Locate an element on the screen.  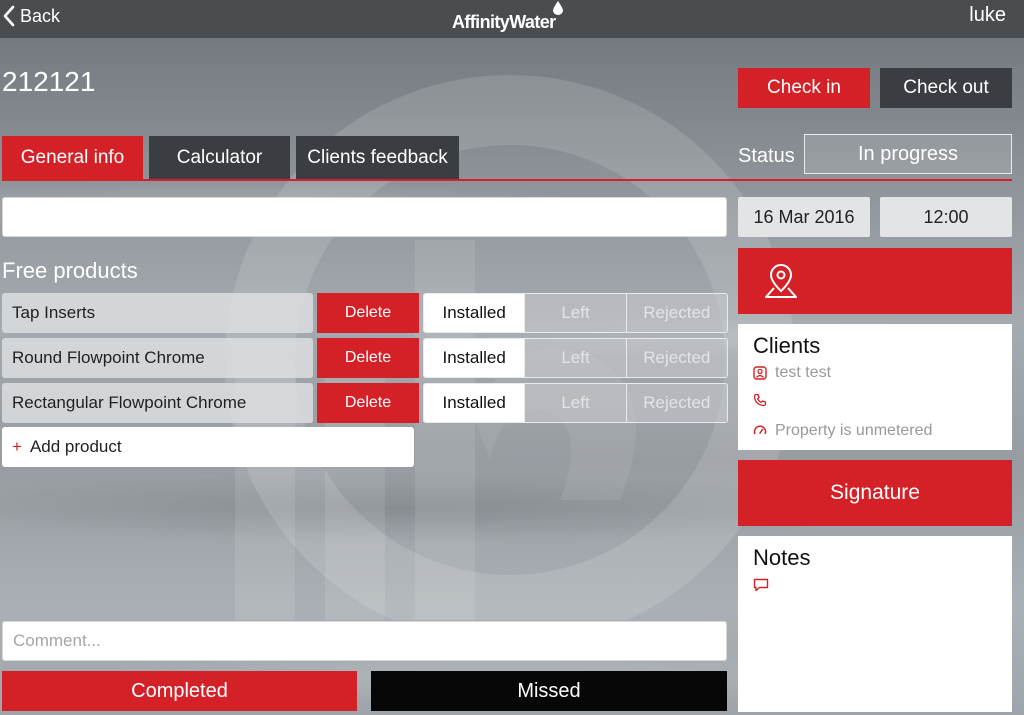
brand-logo: AffinityWater is located at coordinates (512, 18).